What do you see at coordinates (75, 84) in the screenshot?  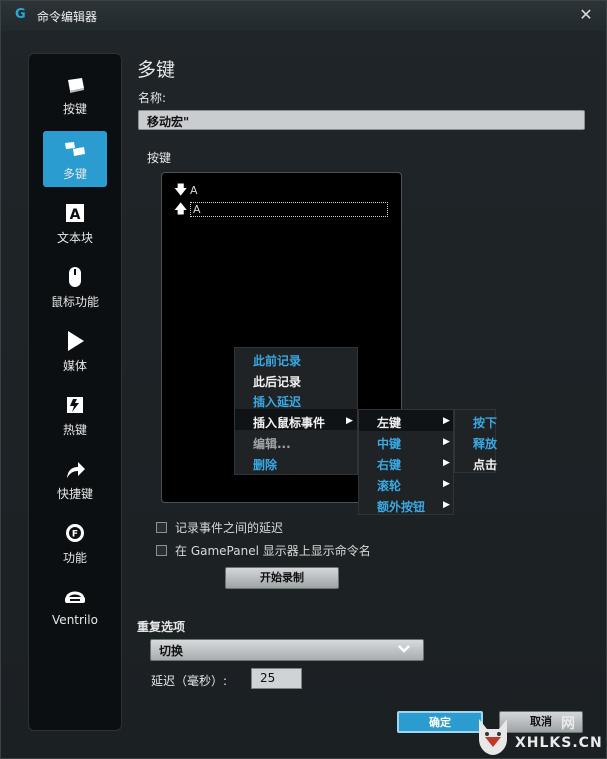 I see `keycap-icon` at bounding box center [75, 84].